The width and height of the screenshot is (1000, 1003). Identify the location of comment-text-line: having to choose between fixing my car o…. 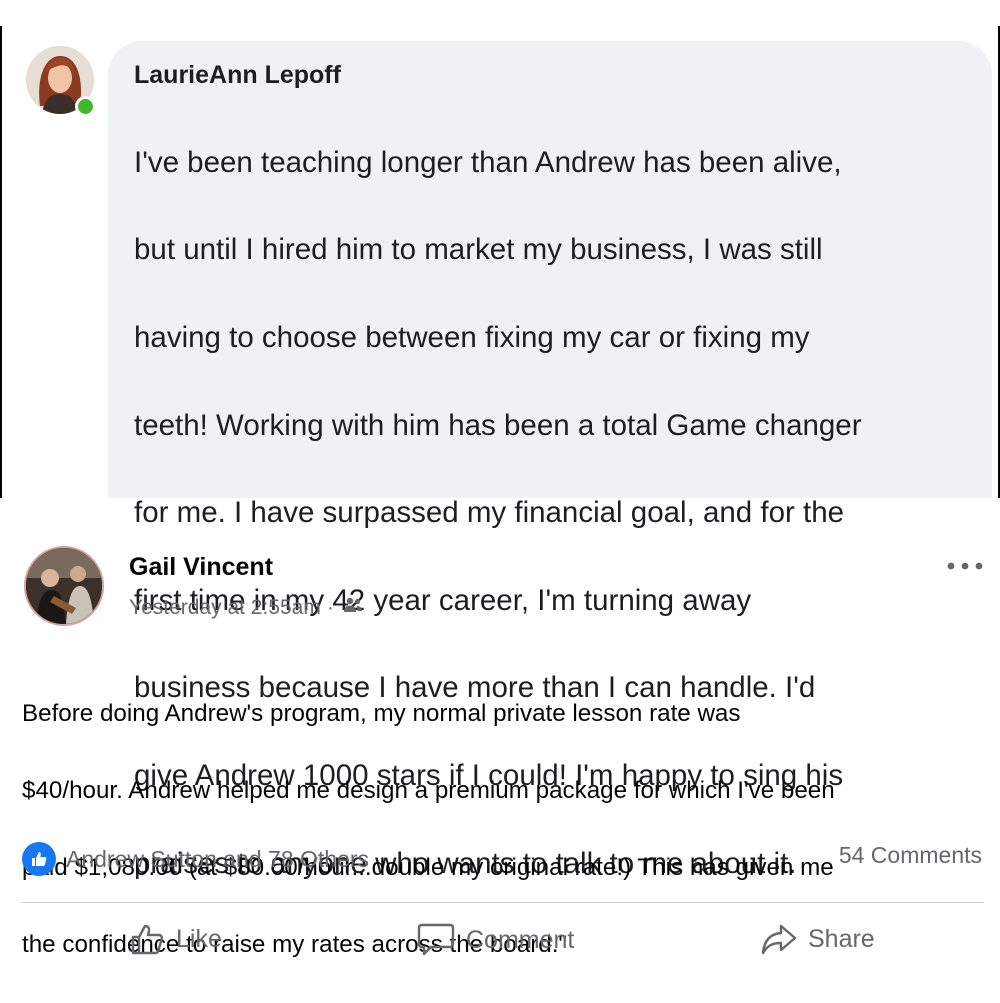
(472, 337).